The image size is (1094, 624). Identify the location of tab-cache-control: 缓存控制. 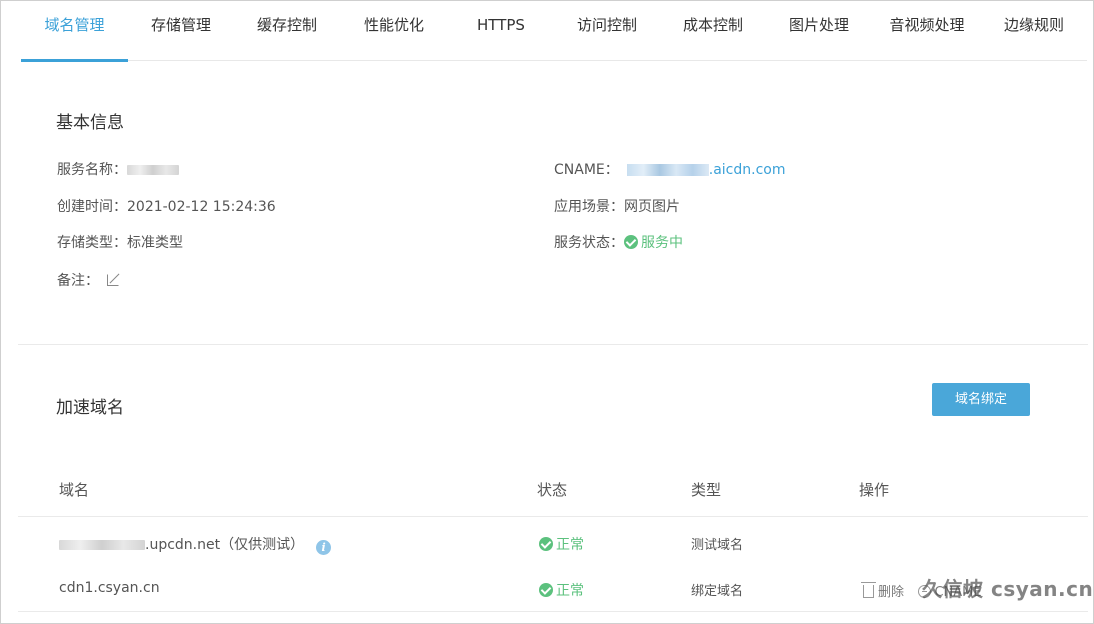
(287, 31).